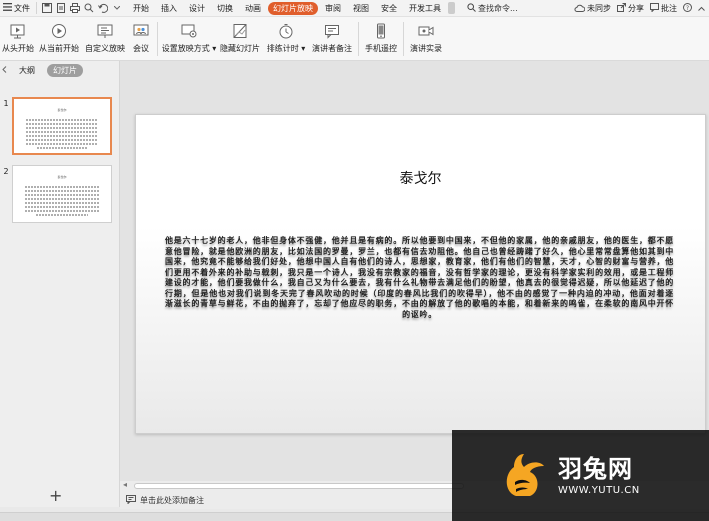 The height and width of the screenshot is (521, 709). Describe the element at coordinates (18, 48) in the screenshot. I see `play-from-start-label: 从头开始` at that location.